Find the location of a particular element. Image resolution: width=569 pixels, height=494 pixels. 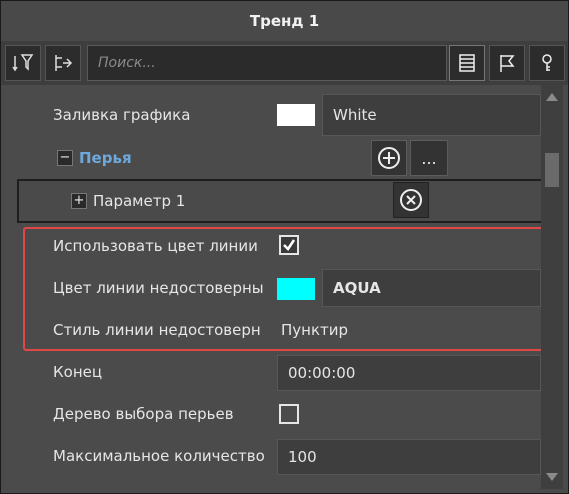

add-pen-button is located at coordinates (389, 158).